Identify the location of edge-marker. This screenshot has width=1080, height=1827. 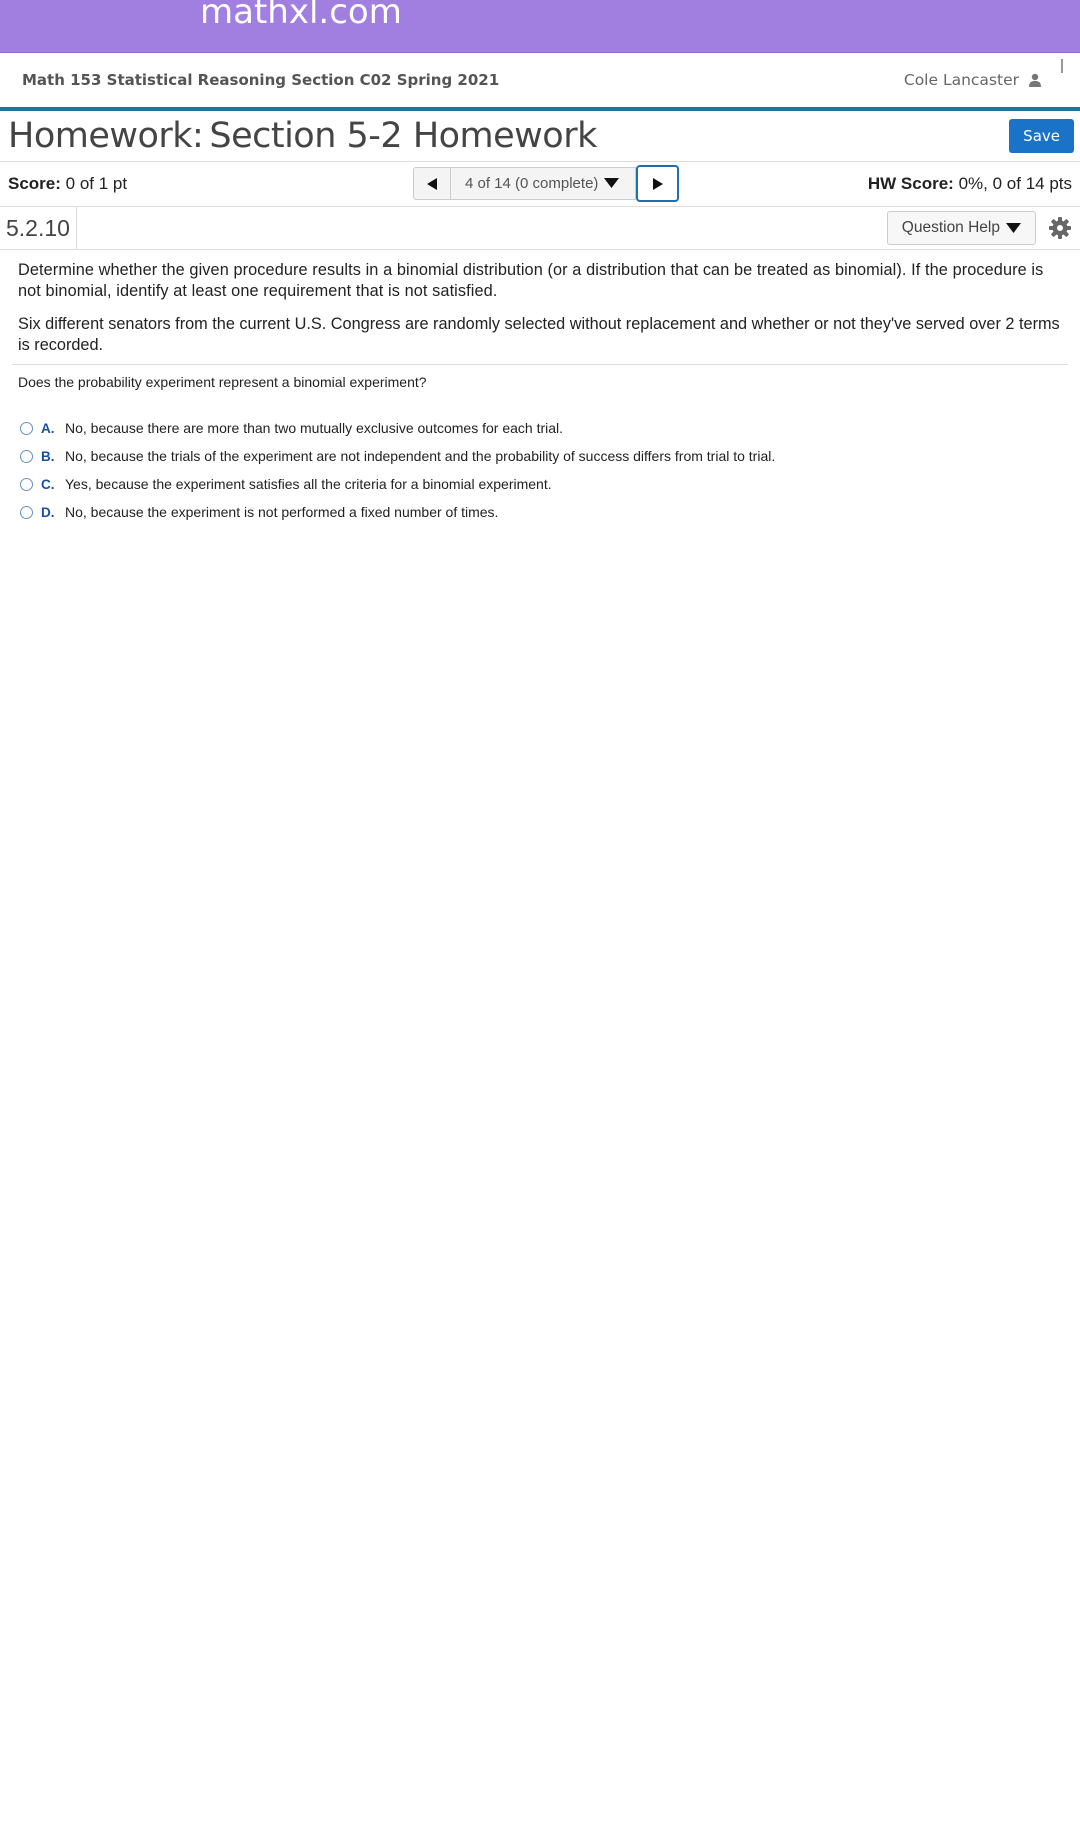
(1062, 66).